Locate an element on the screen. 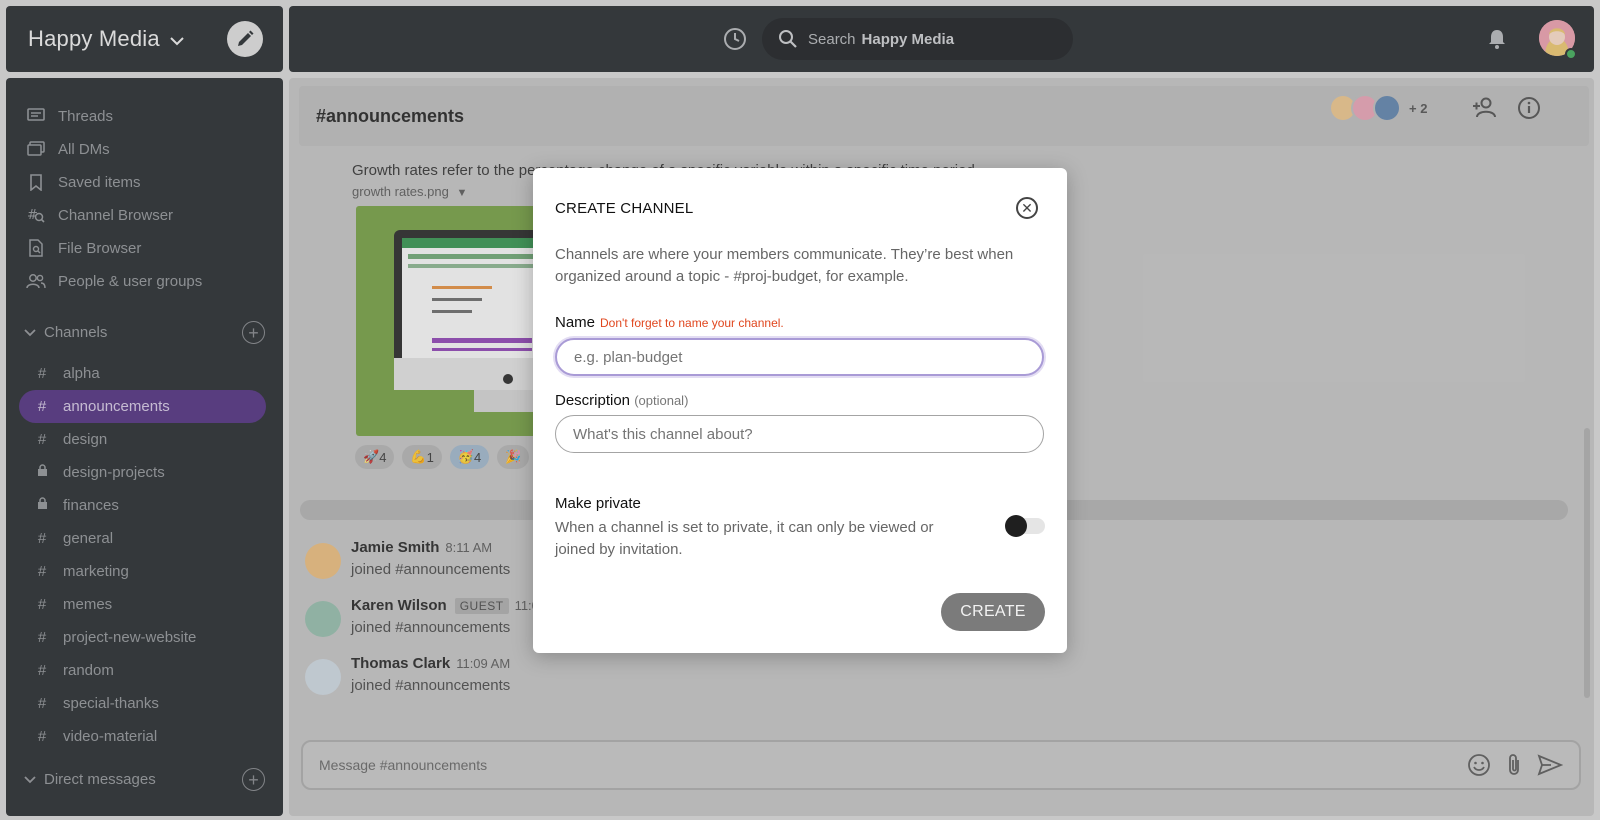 Image resolution: width=1600 pixels, height=820 pixels. emoji-icon is located at coordinates (1479, 766).